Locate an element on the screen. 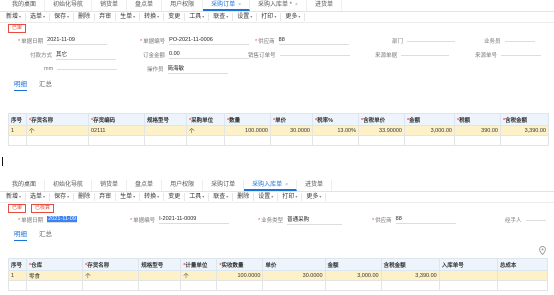 The height and width of the screenshot is (295, 554). toolbar-保存-button: 保存▾ is located at coordinates (62, 197).